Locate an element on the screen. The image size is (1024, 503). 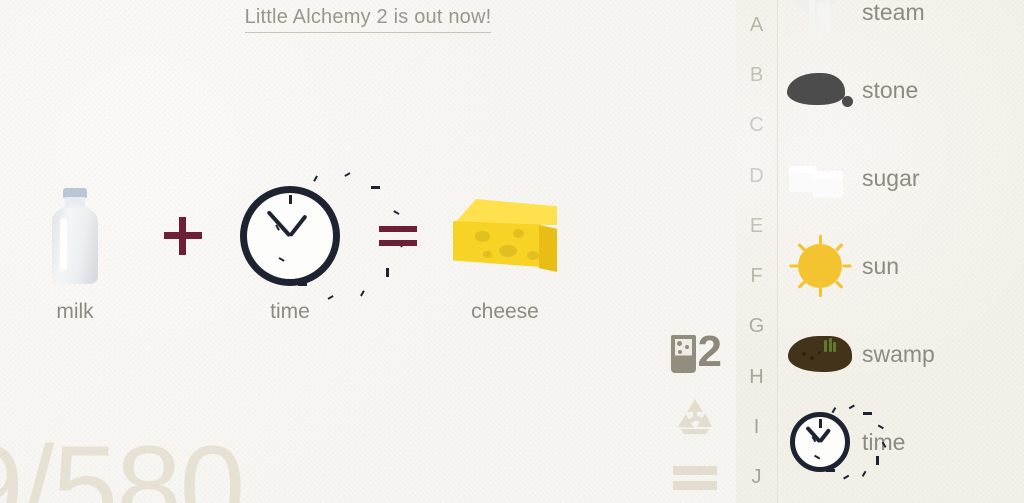
alphabet-letter-i: I is located at coordinates (756, 427).